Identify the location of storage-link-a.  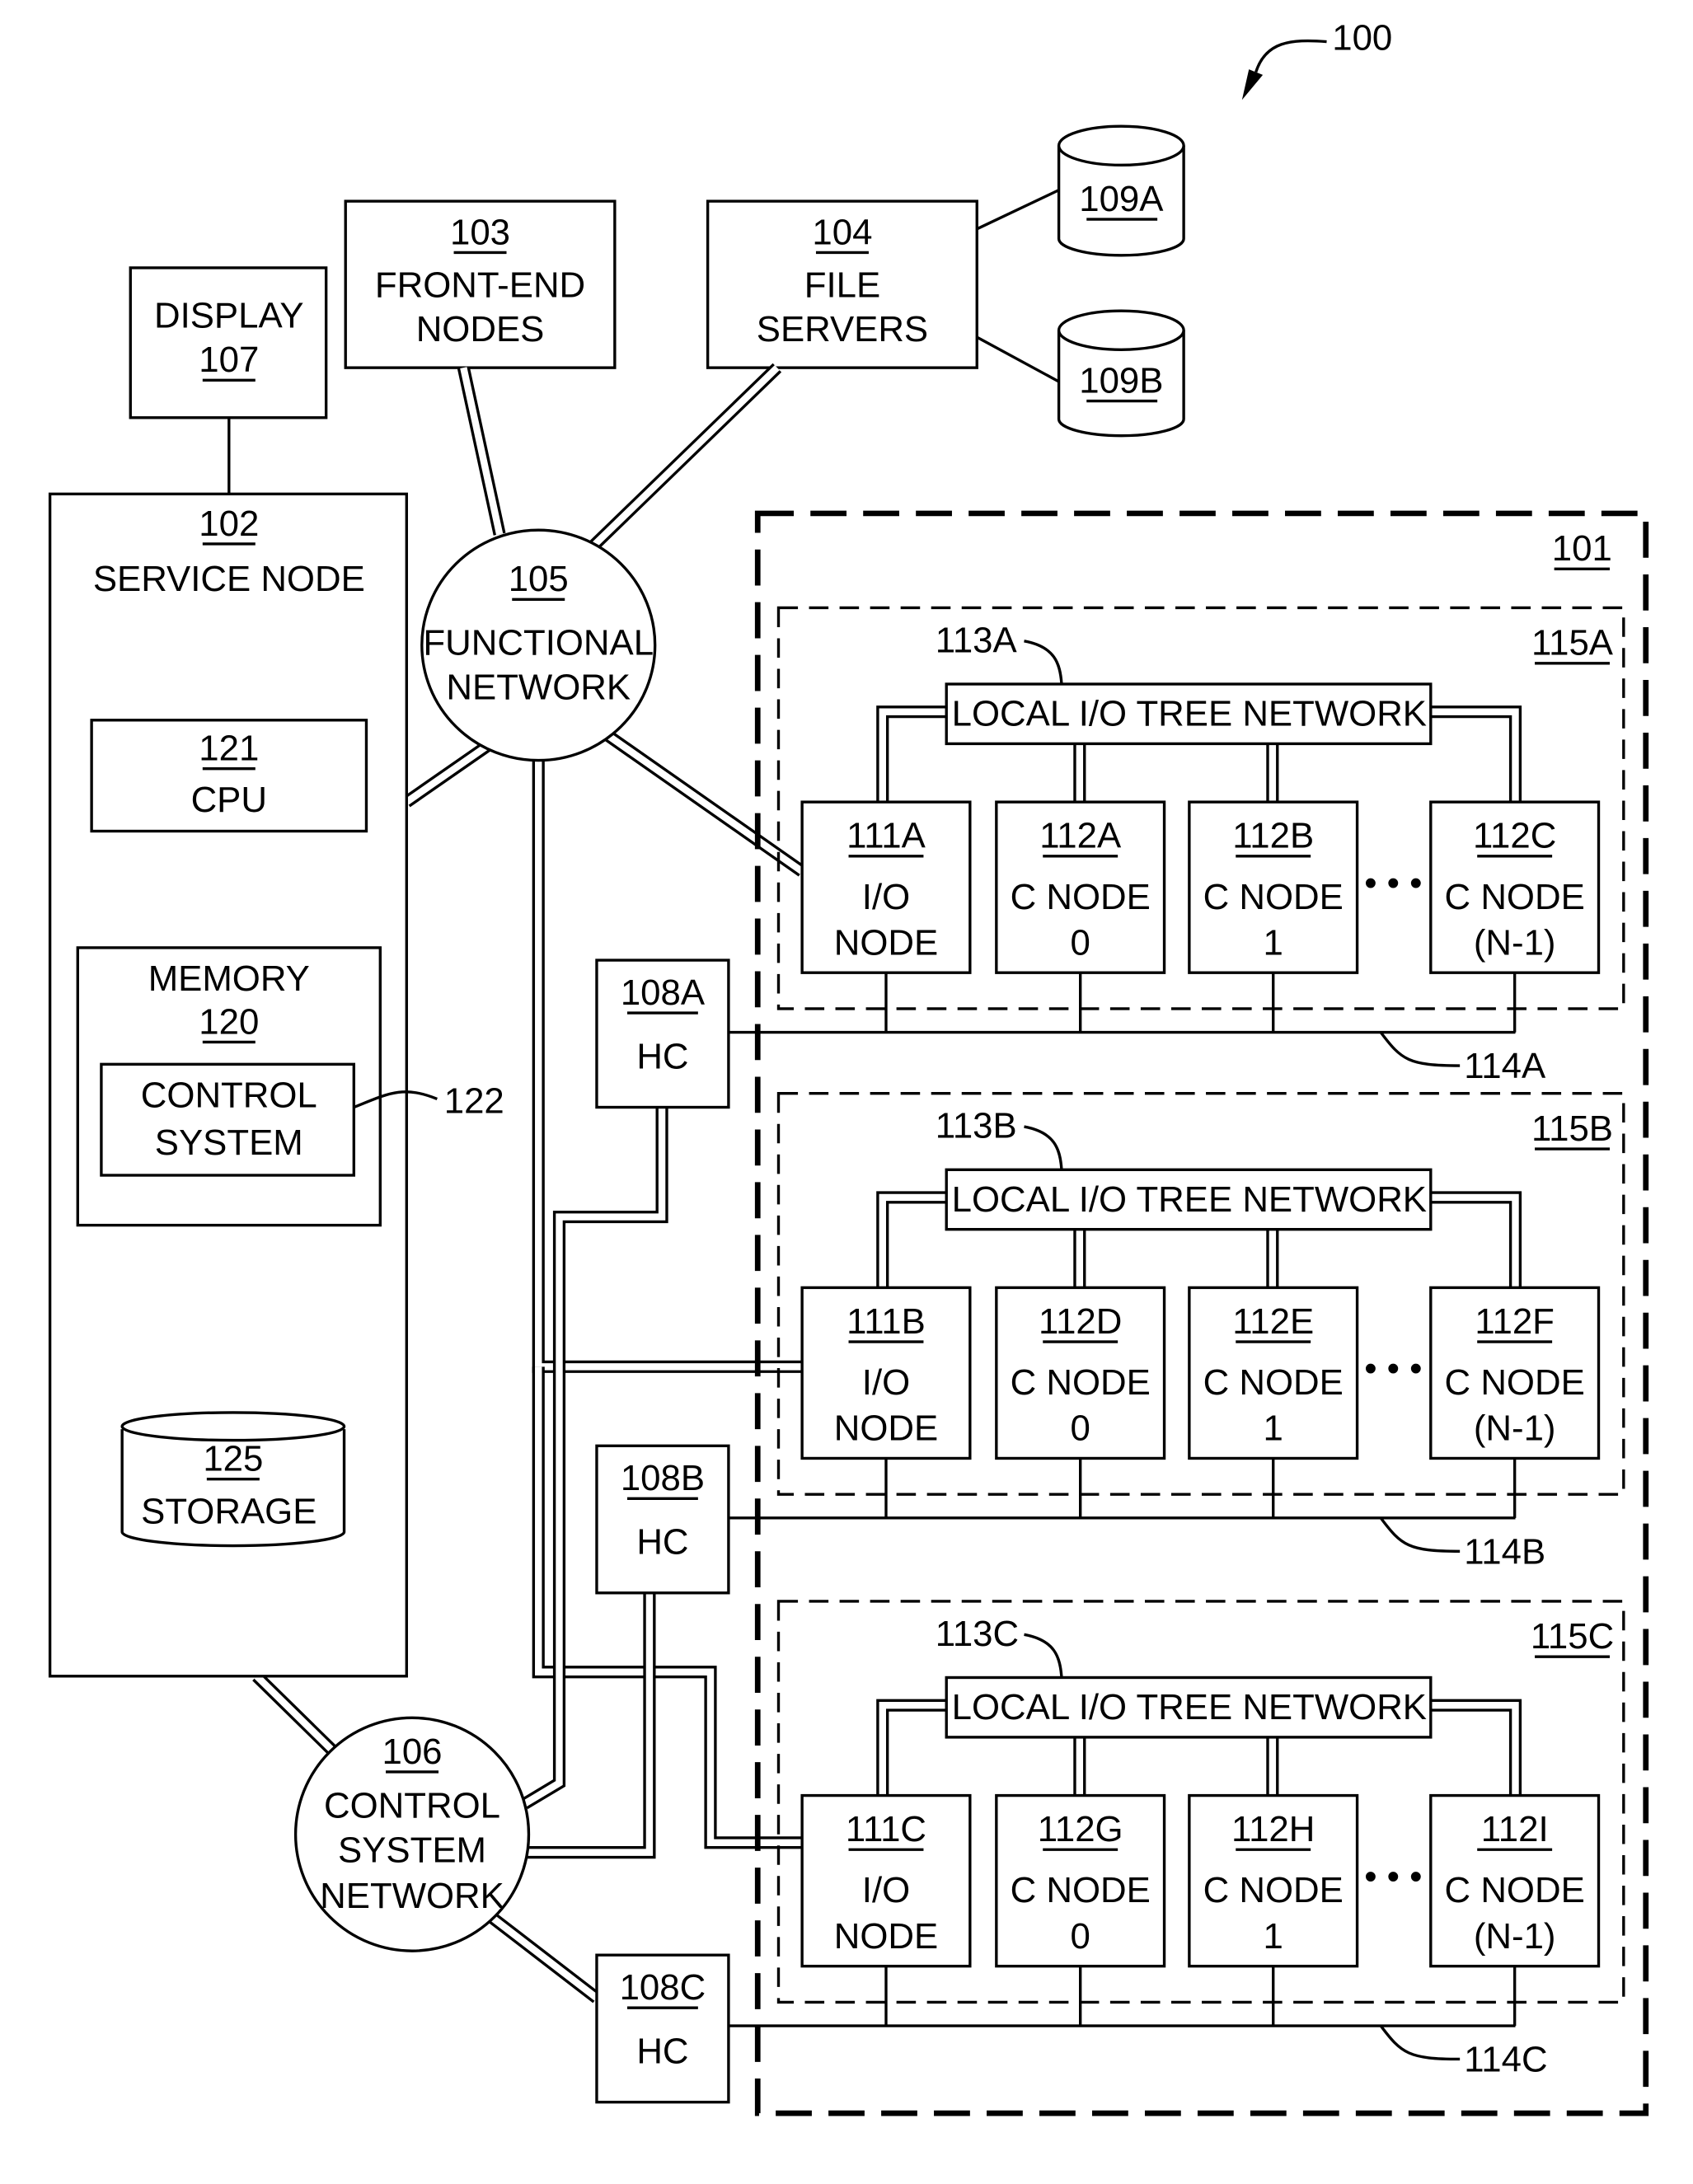
(1018, 210).